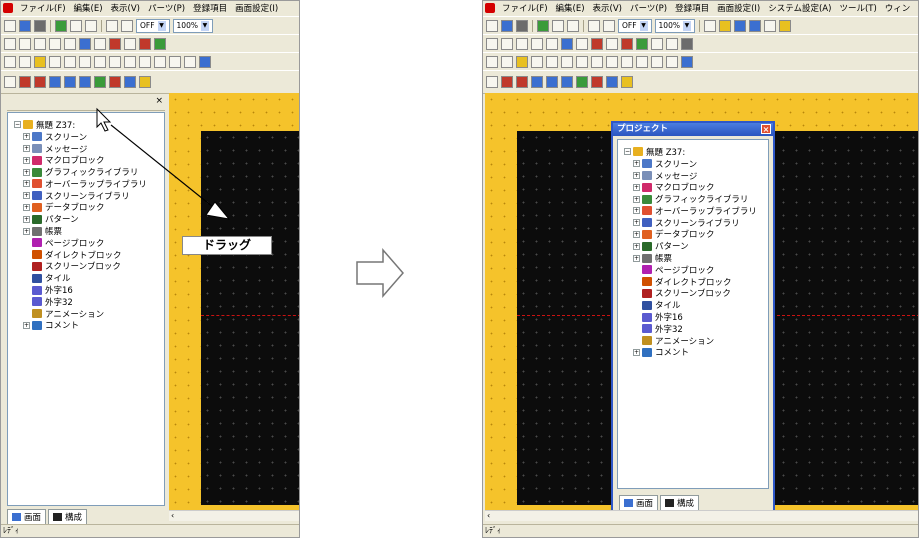  I want to click on group-icon, so click(537, 61).